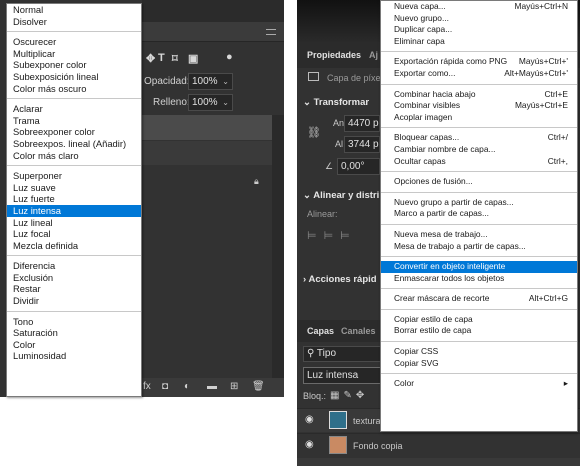 This screenshot has height=466, width=580. I want to click on menu-item-copiar-css: Copiar CSS, so click(479, 352).